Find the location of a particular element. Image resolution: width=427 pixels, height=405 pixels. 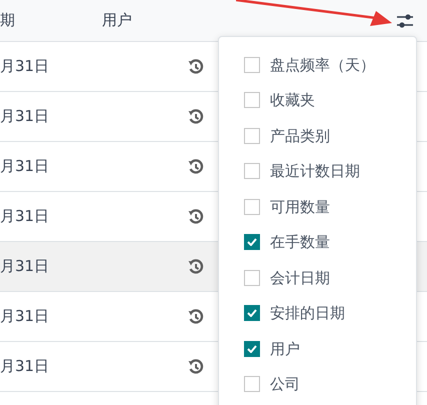

settings-sliders-icon is located at coordinates (405, 20).